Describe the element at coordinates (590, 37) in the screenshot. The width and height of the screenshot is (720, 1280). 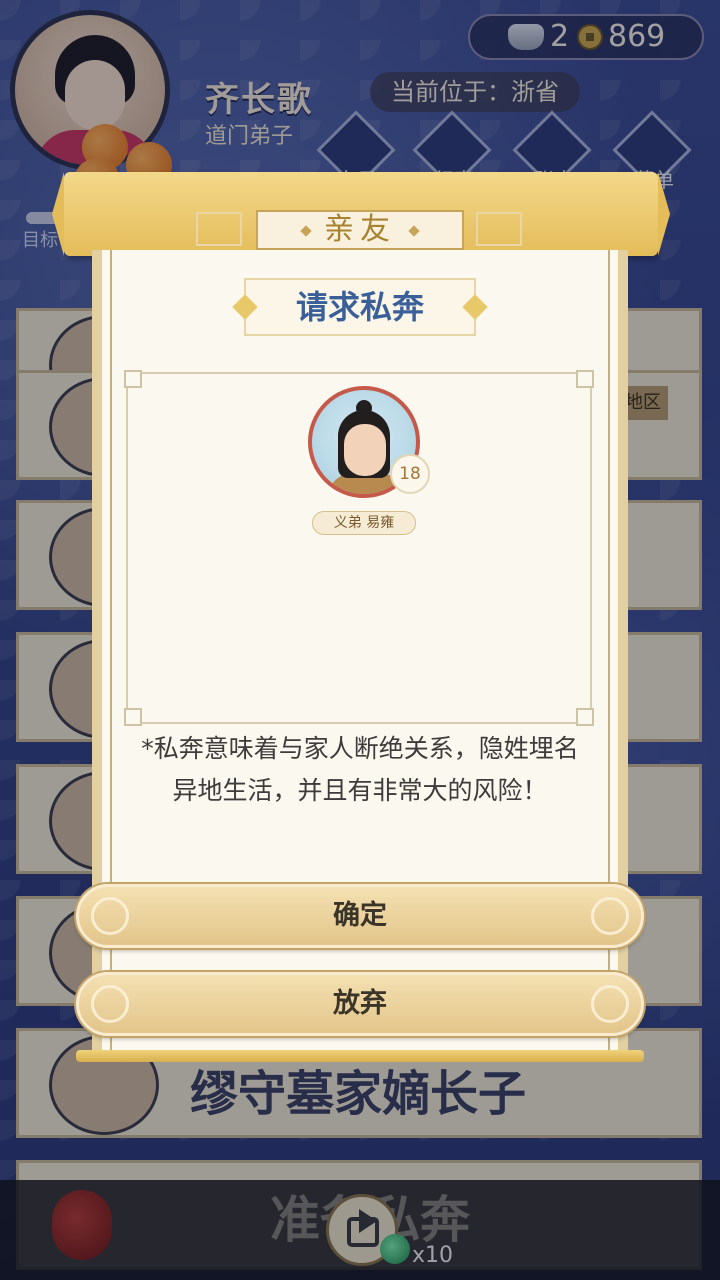
I see `coin-icon` at that location.